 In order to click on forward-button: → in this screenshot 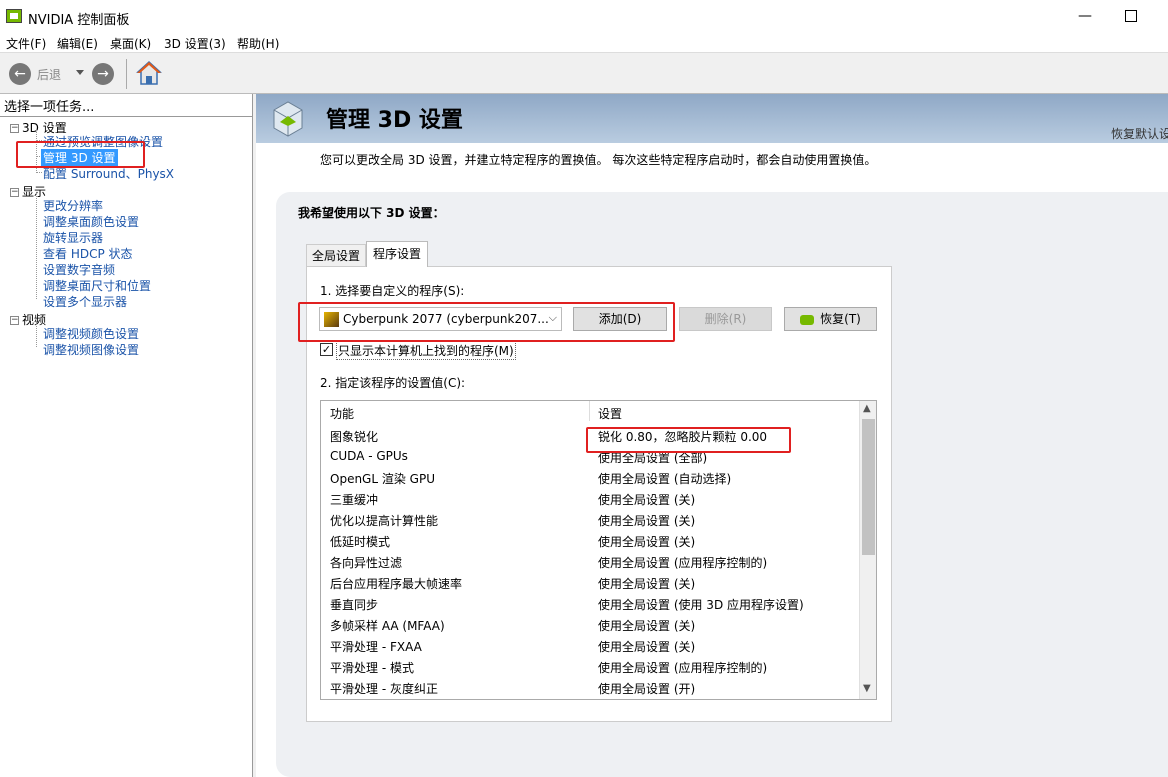, I will do `click(103, 74)`.